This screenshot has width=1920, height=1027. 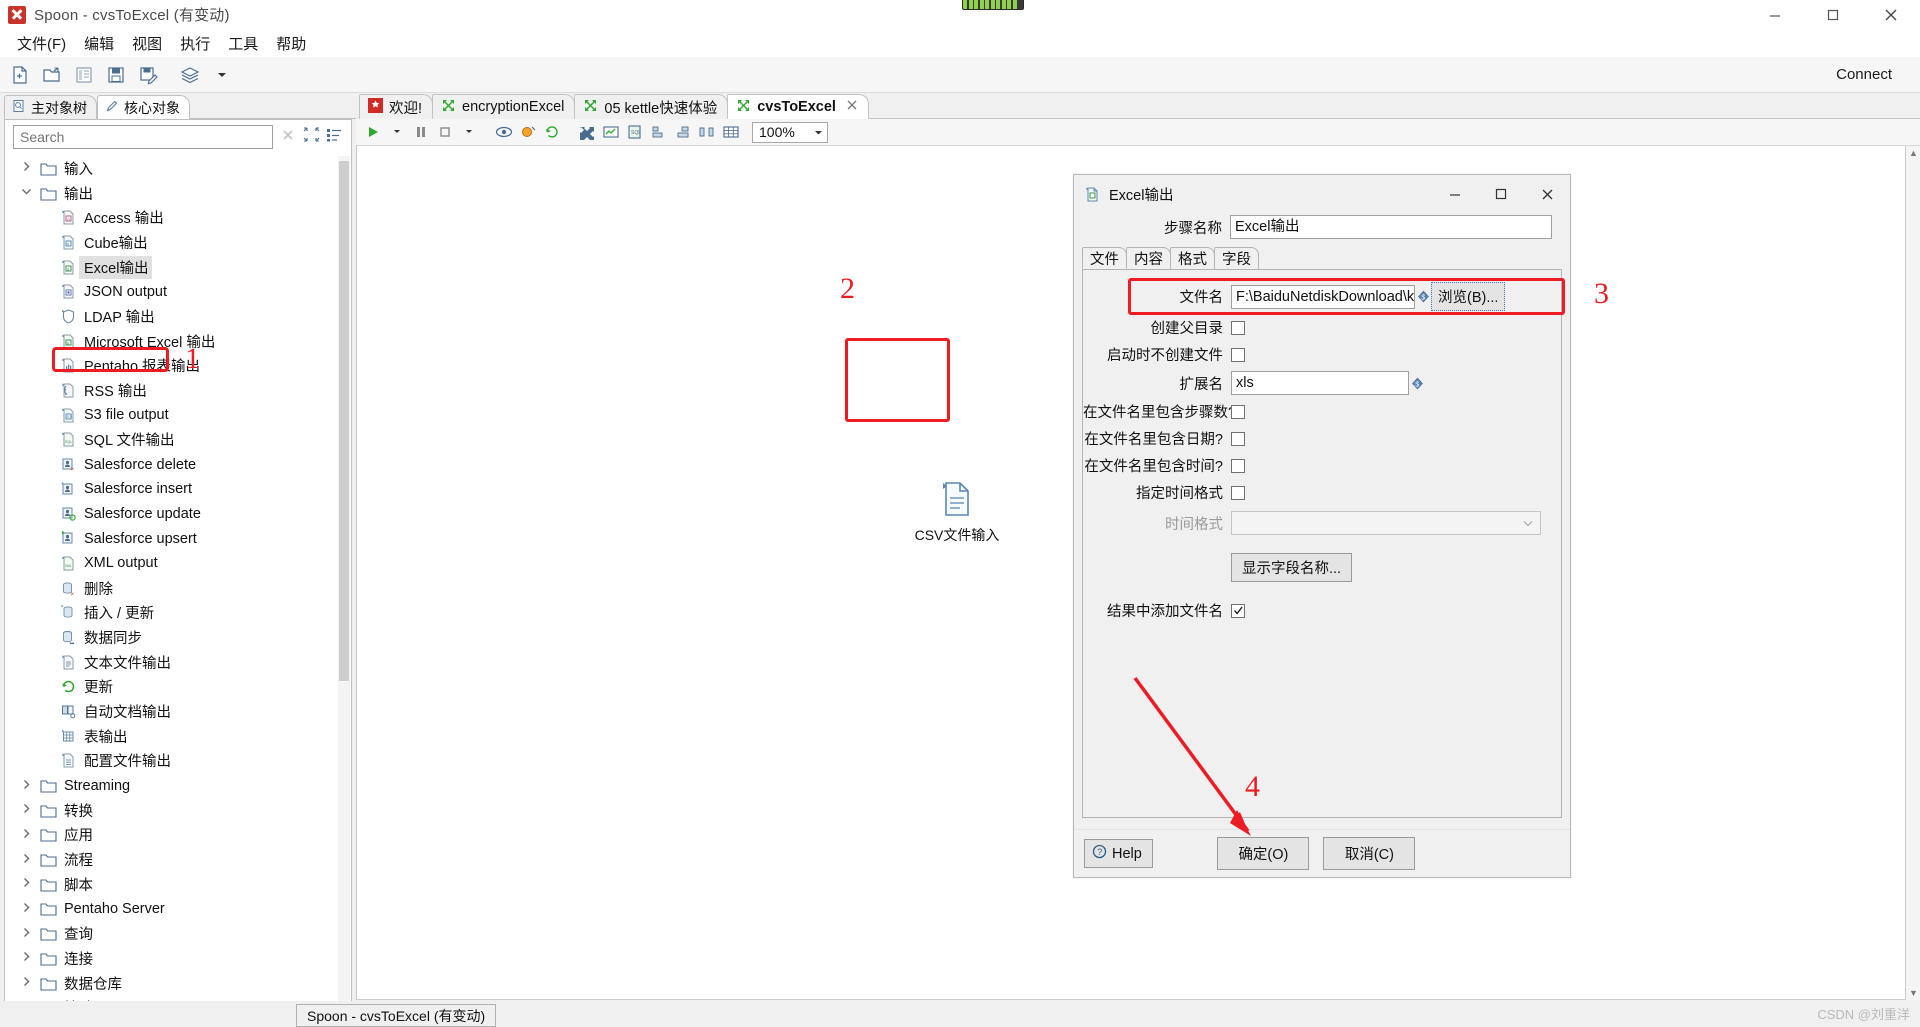 I want to click on tree-item-ldap-输出: LDAP 输出, so click(x=171, y=316).